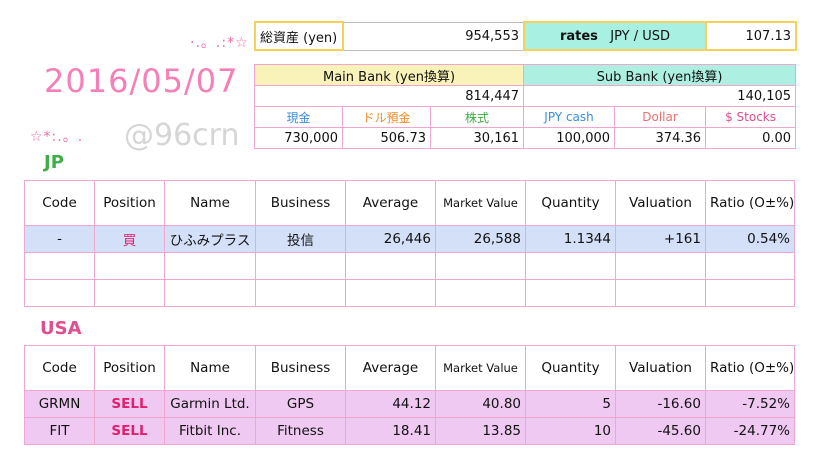 This screenshot has height=470, width=820. Describe the element at coordinates (390, 239) in the screenshot. I see `table-cell: 26,446` at that location.